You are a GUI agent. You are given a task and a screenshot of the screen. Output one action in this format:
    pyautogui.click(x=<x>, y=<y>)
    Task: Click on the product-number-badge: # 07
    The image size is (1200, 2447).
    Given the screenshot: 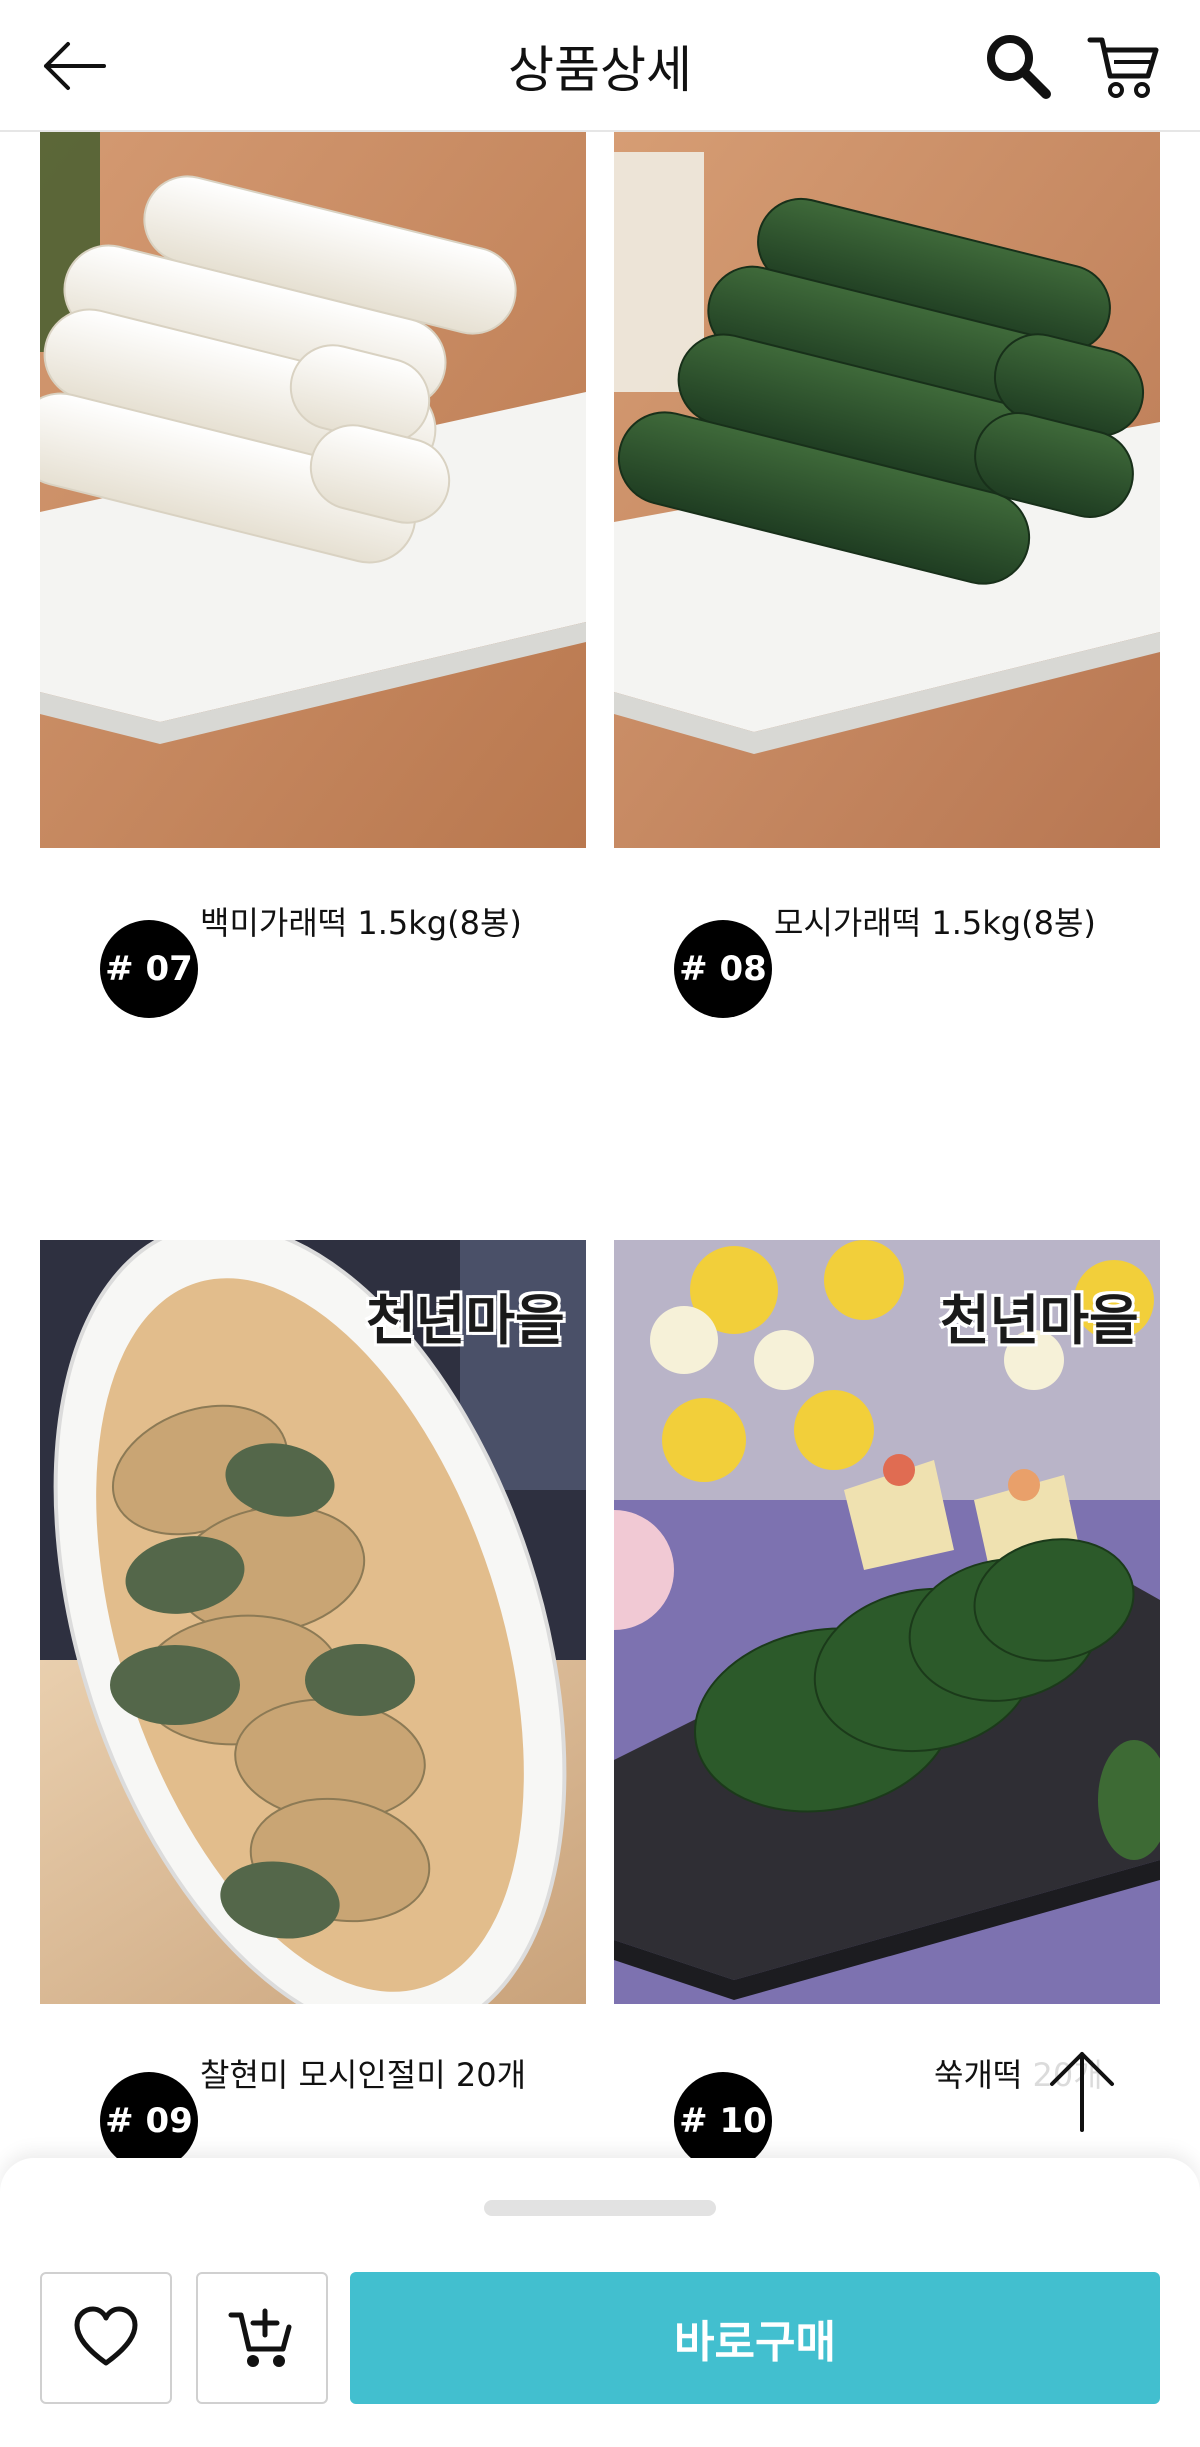 What is the action you would take?
    pyautogui.click(x=149, y=969)
    